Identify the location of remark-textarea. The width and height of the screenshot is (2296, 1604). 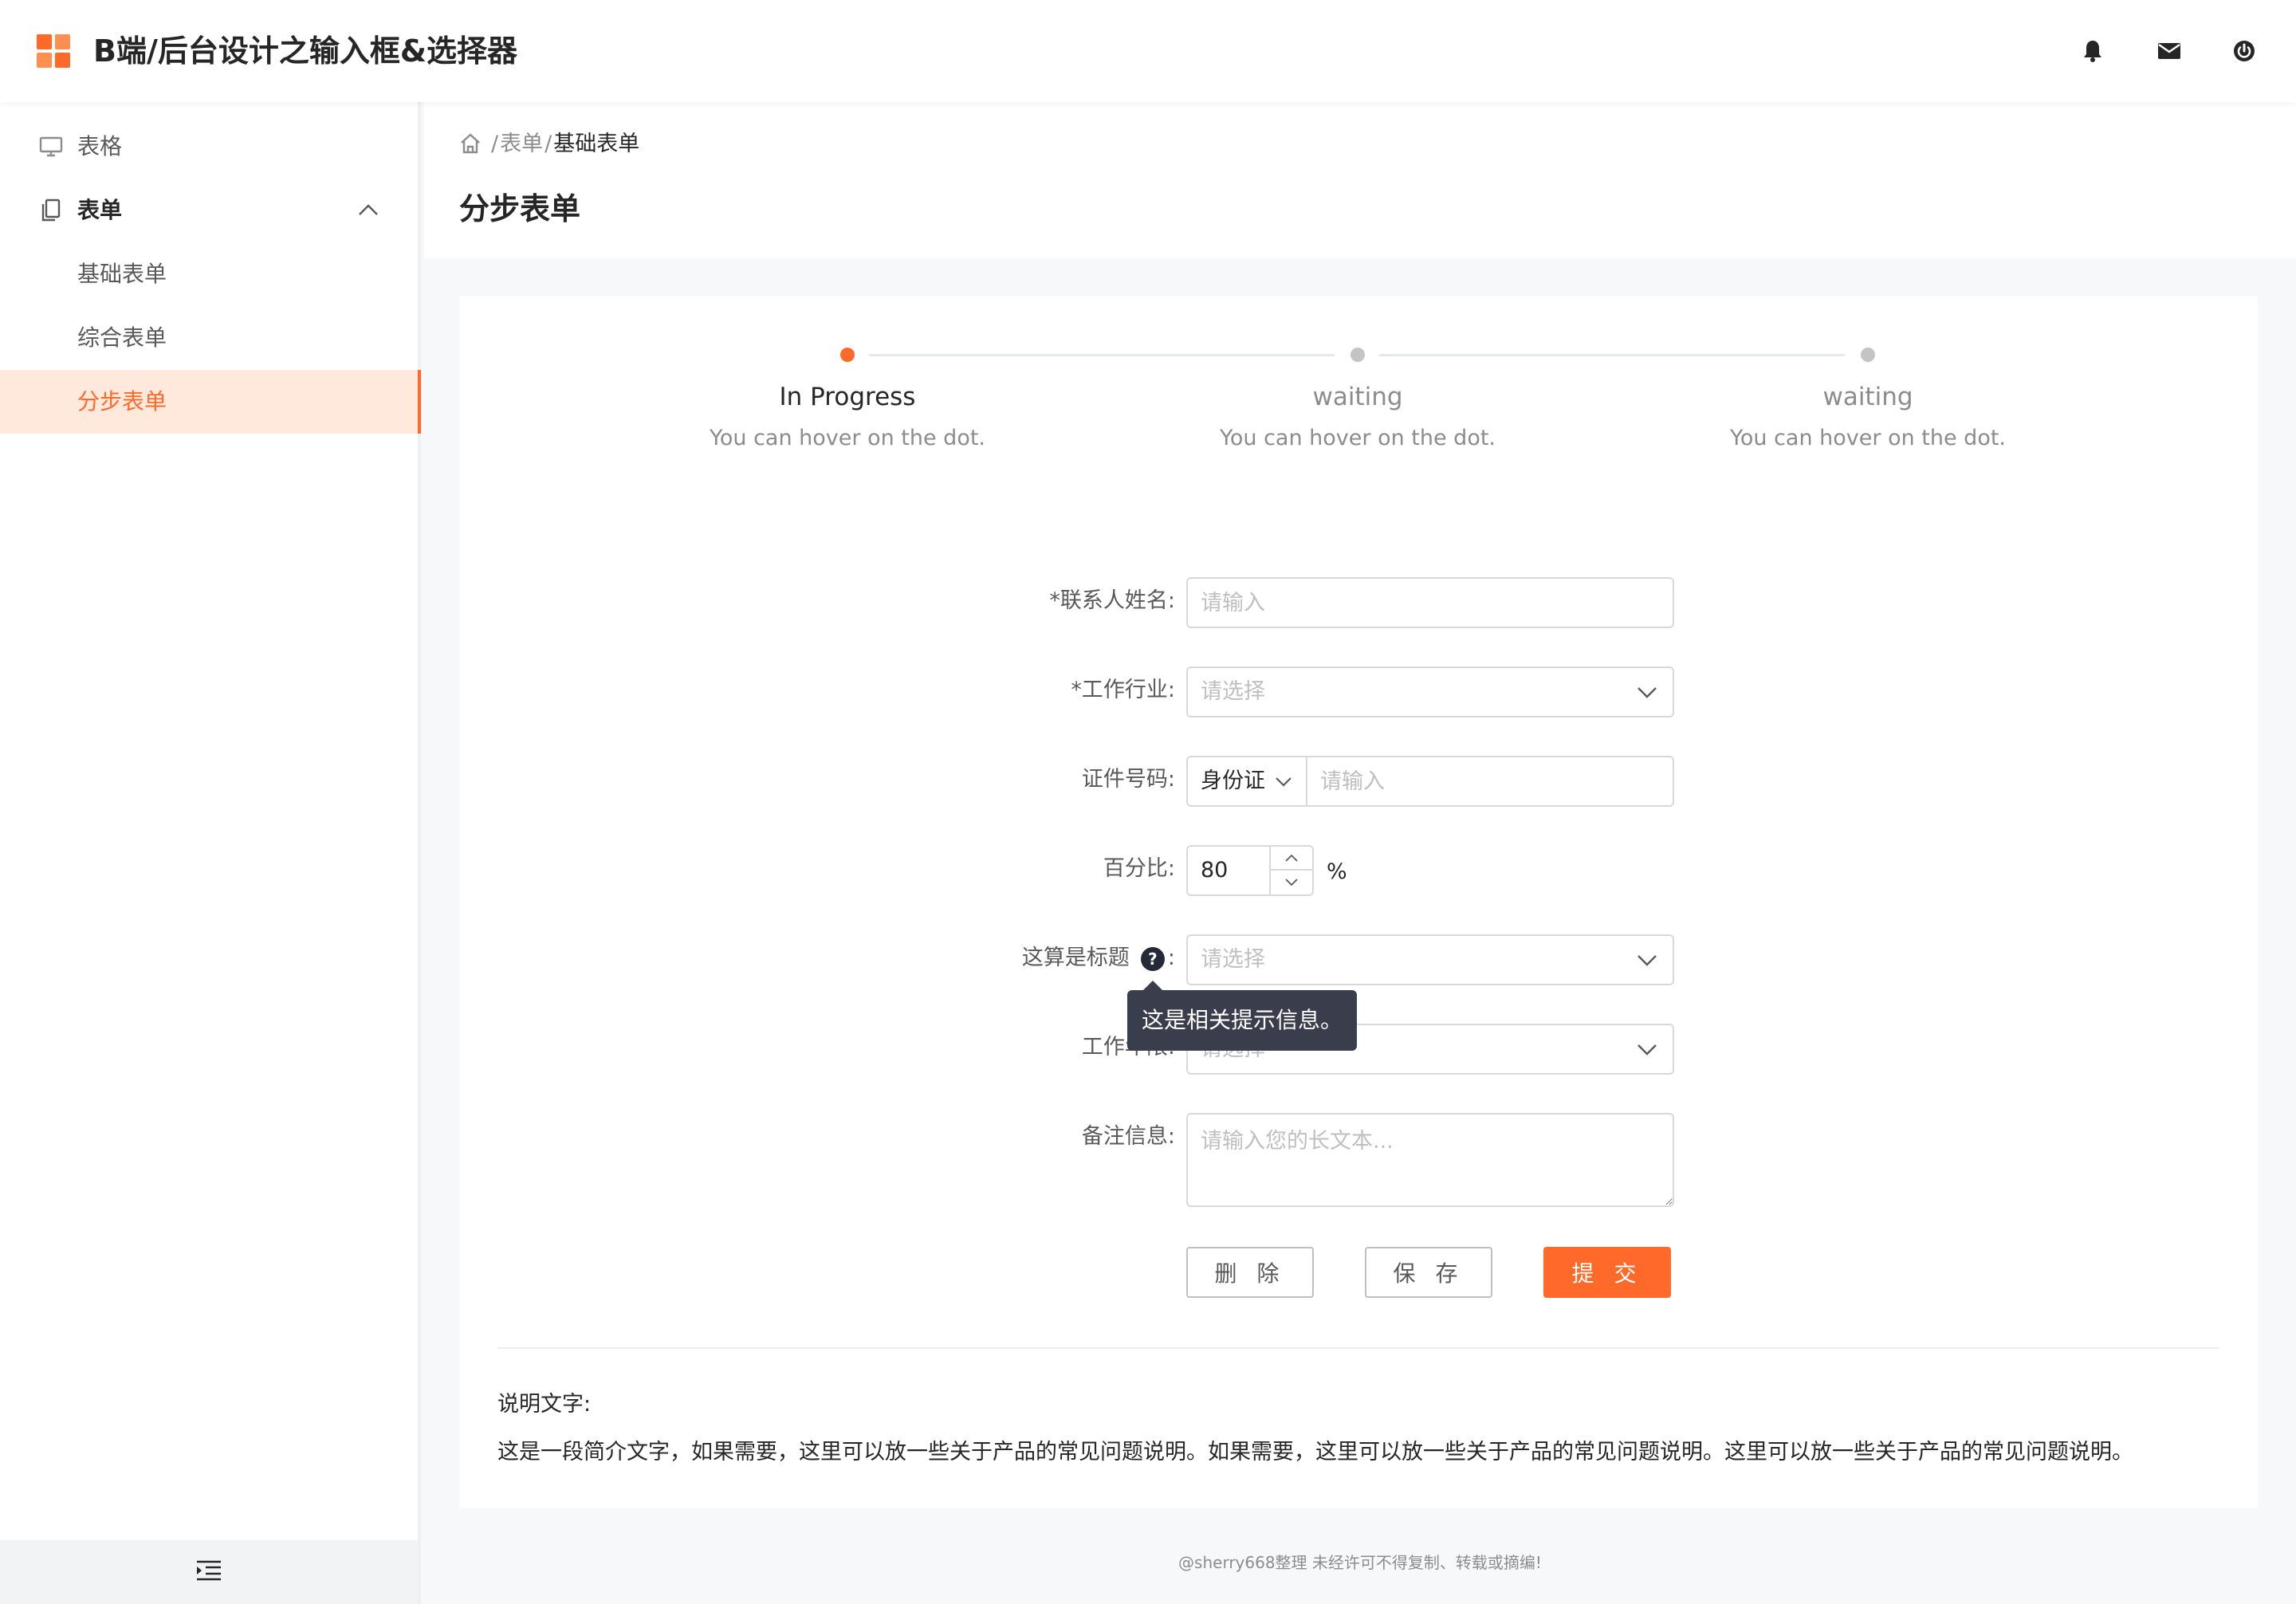
(1430, 1160).